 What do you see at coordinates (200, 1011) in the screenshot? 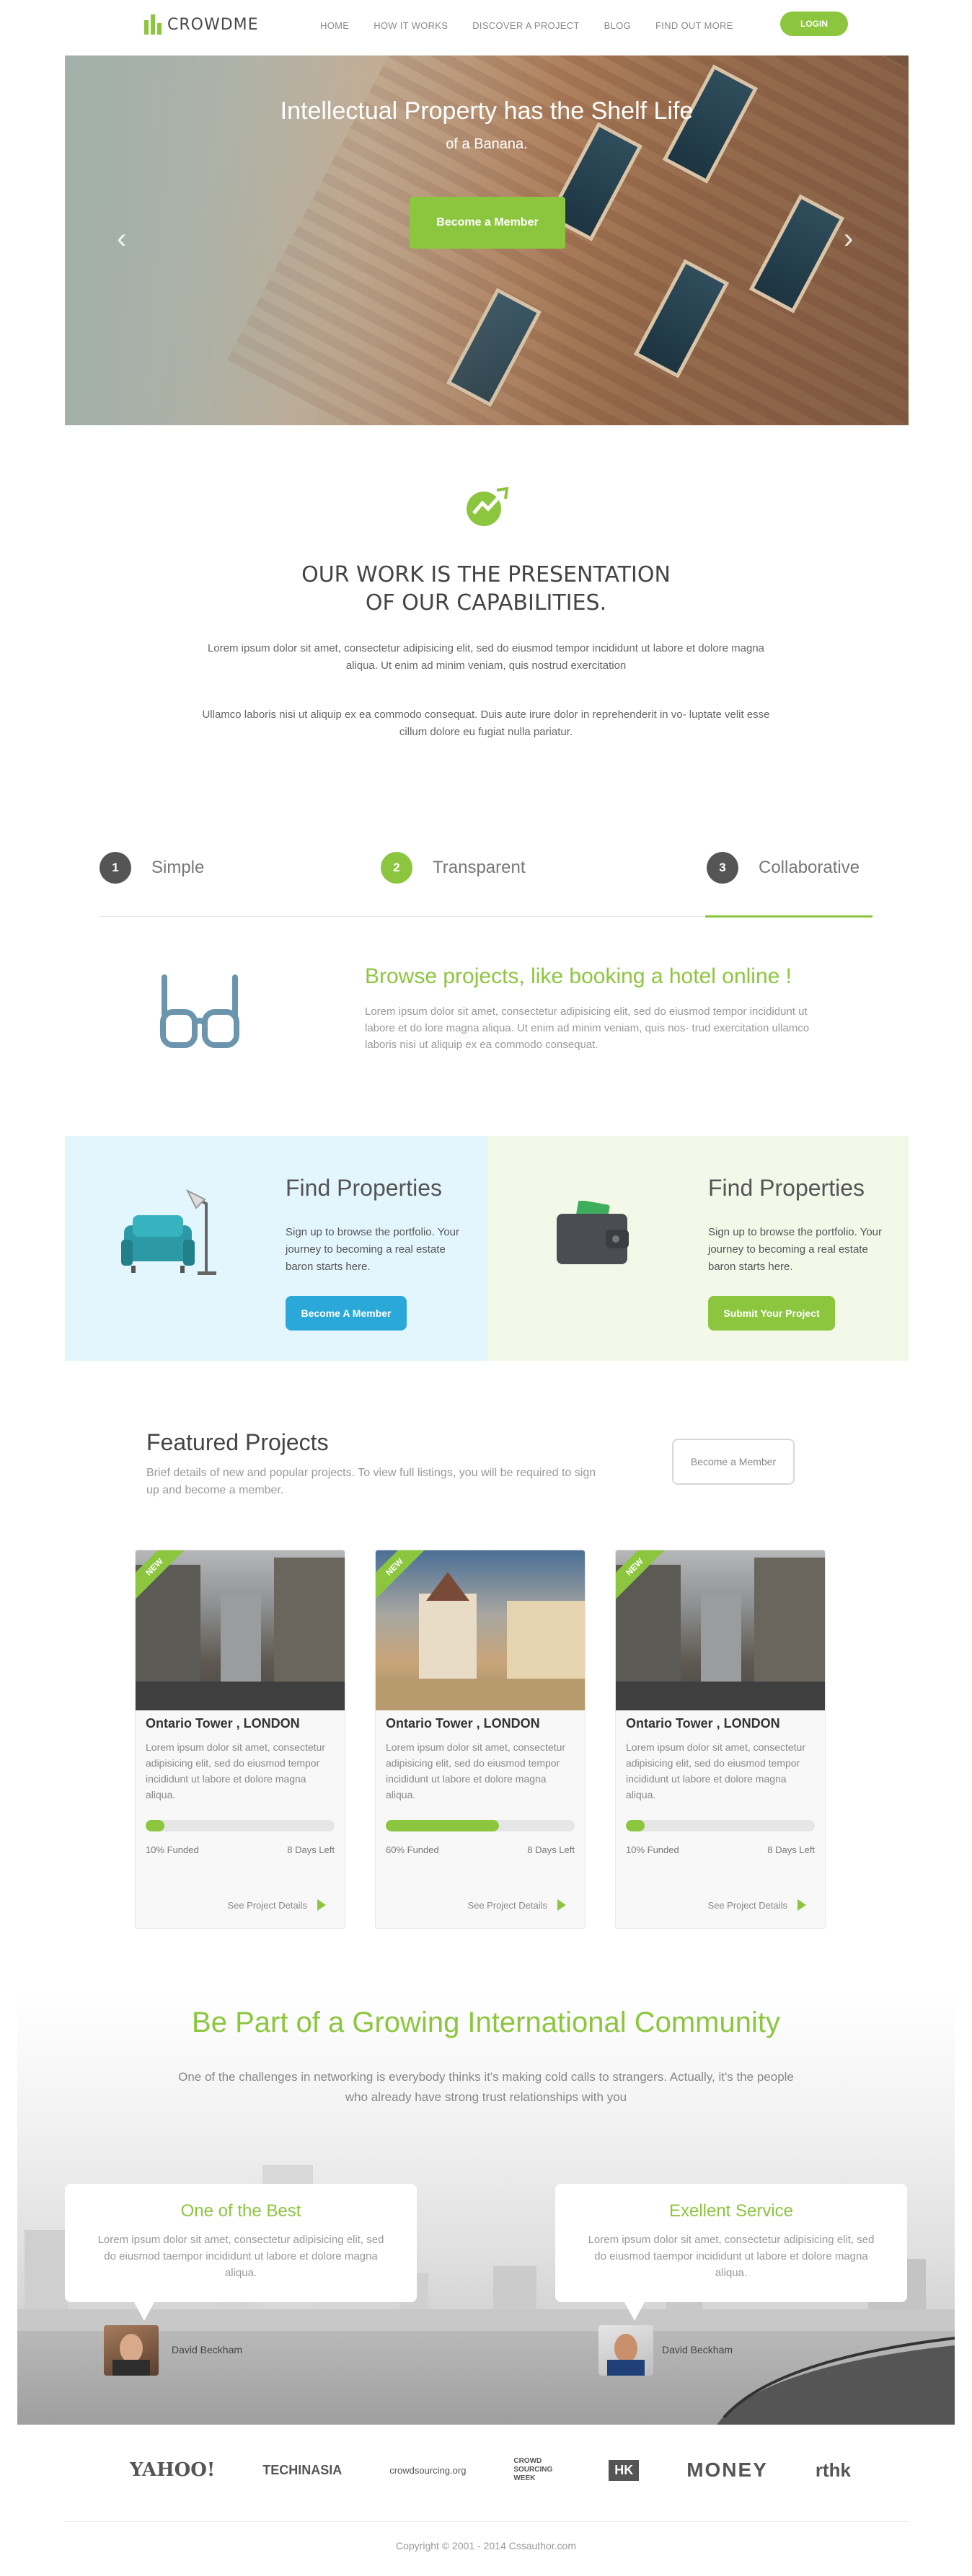
I see `glasses-icon` at bounding box center [200, 1011].